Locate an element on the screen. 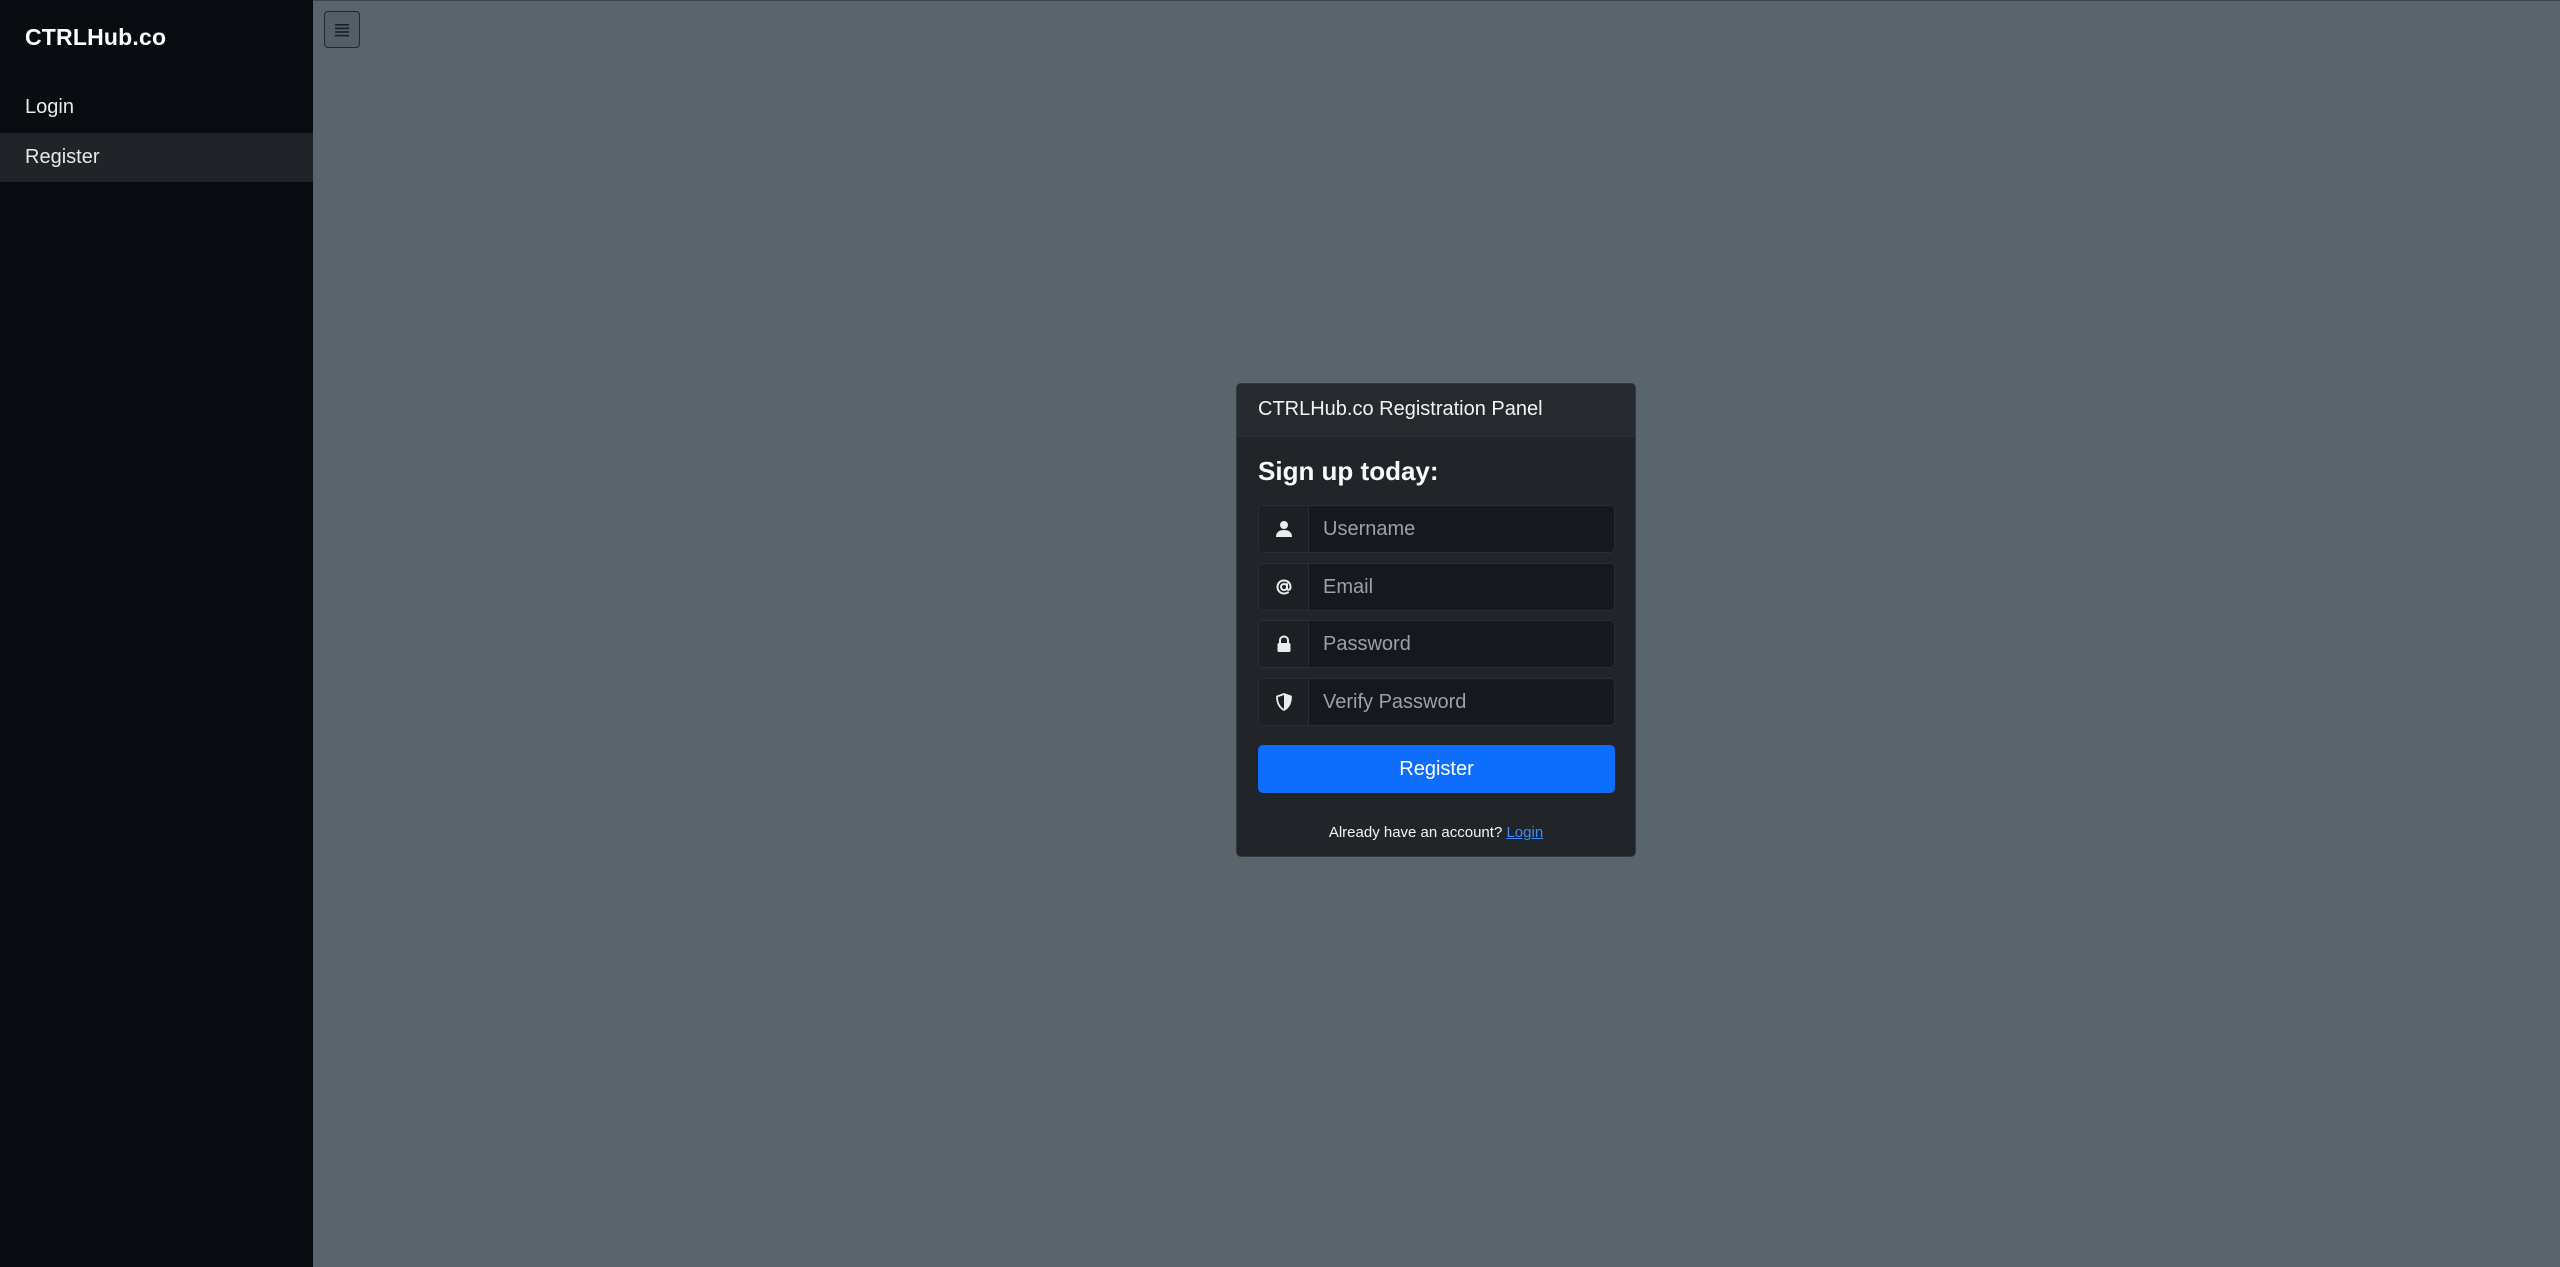 The width and height of the screenshot is (2560, 1267). card-header: CTRLHub.co Registration Panel is located at coordinates (1436, 410).